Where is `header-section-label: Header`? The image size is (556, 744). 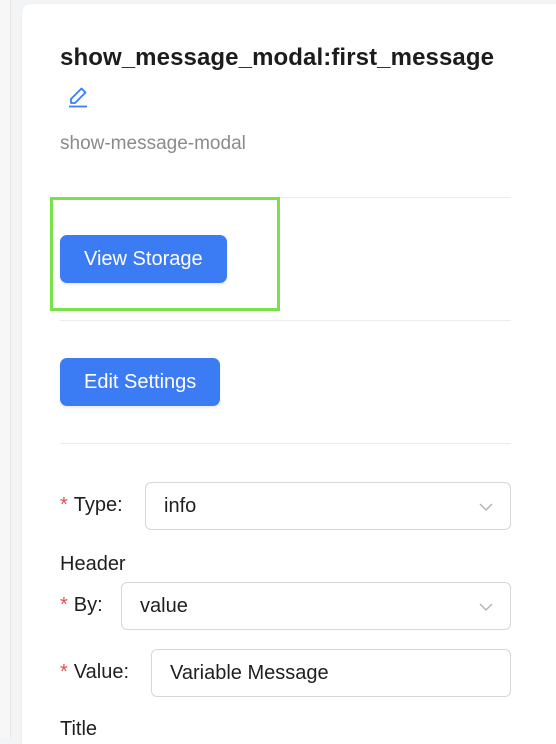
header-section-label: Header is located at coordinates (93, 564).